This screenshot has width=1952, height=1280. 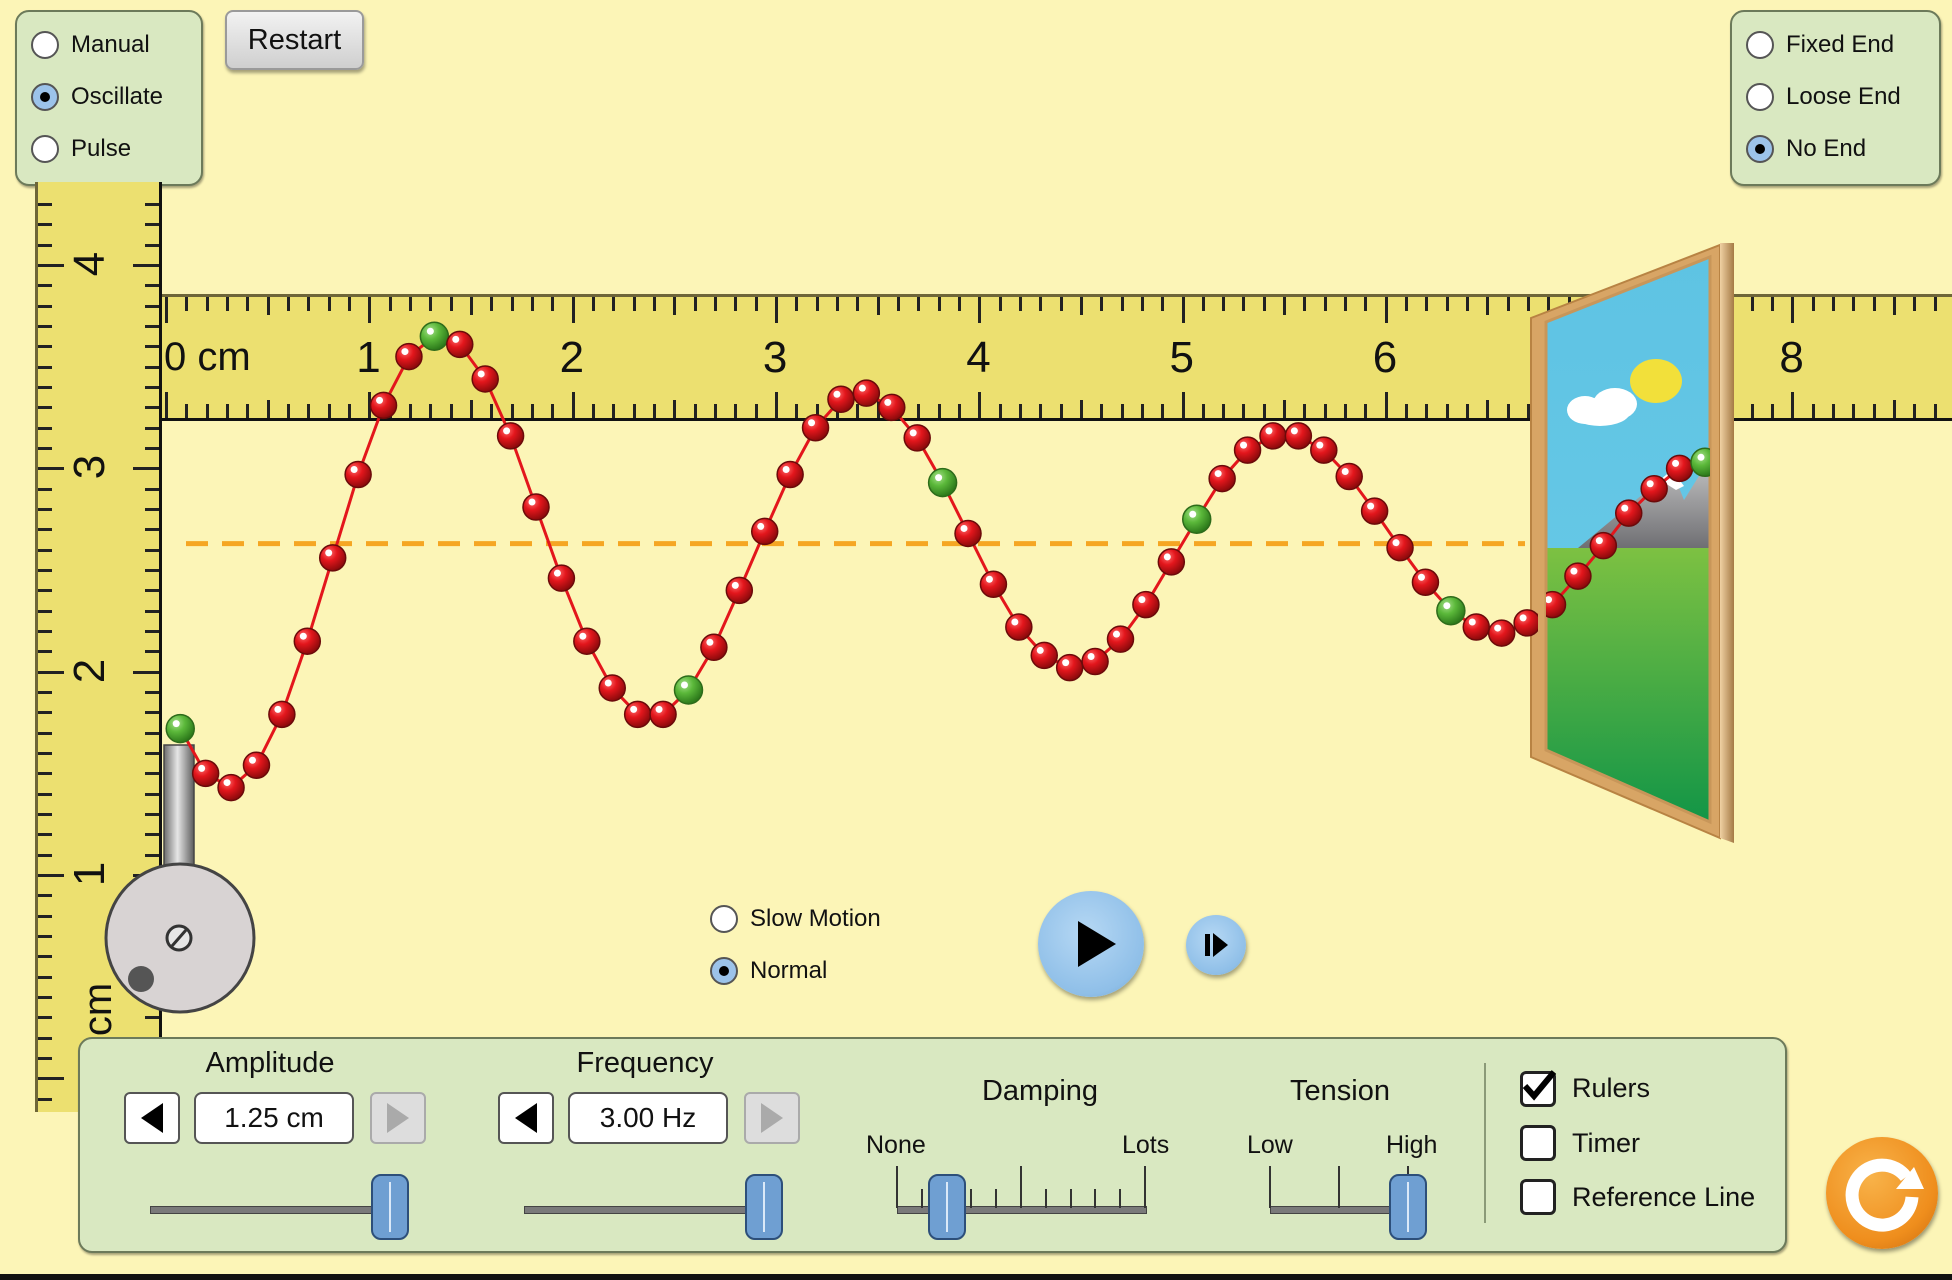 I want to click on frequency-slider-track, so click(x=645, y=1210).